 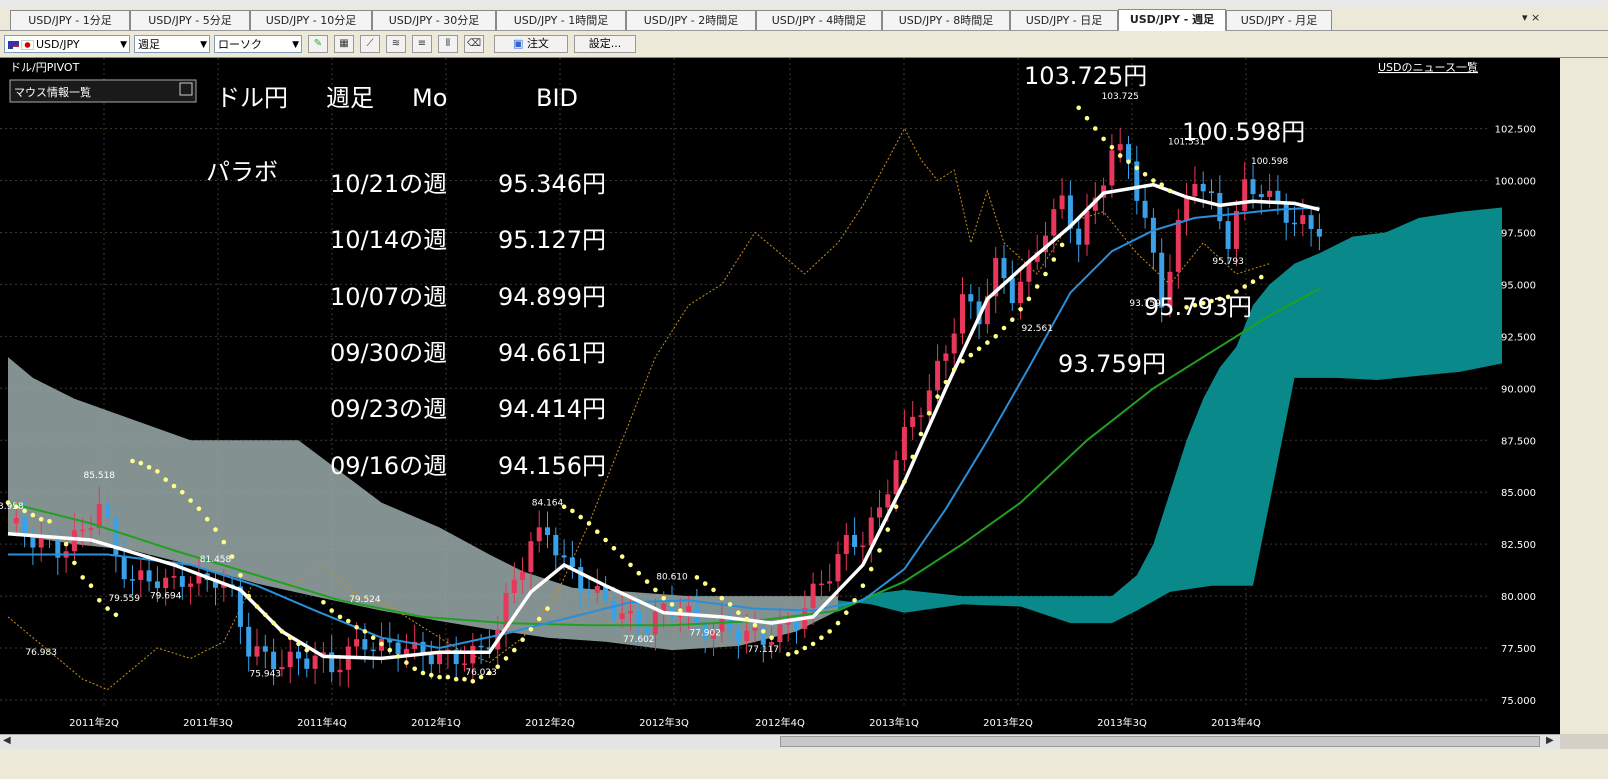 I want to click on tab-8hour: USD/JPY - 8時間足, so click(x=946, y=20).